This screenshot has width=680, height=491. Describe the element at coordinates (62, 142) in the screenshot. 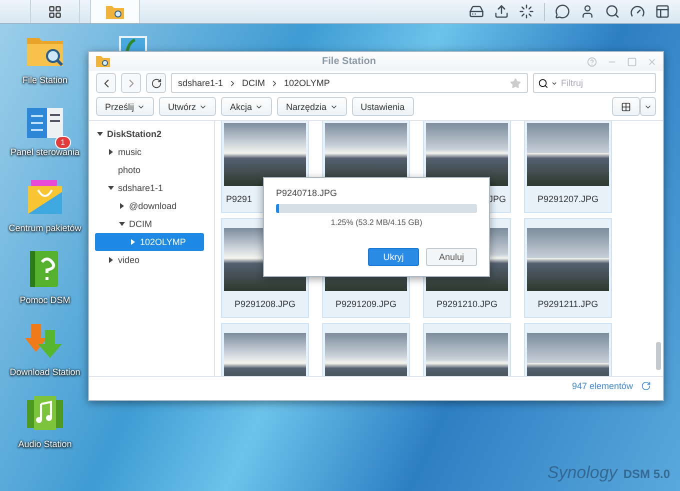

I see `notification-badge: 1` at that location.